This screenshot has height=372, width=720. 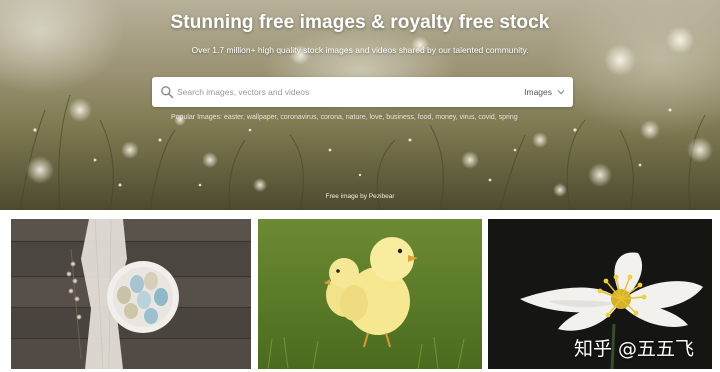 What do you see at coordinates (262, 117) in the screenshot?
I see `popular-tag: wallpaper` at bounding box center [262, 117].